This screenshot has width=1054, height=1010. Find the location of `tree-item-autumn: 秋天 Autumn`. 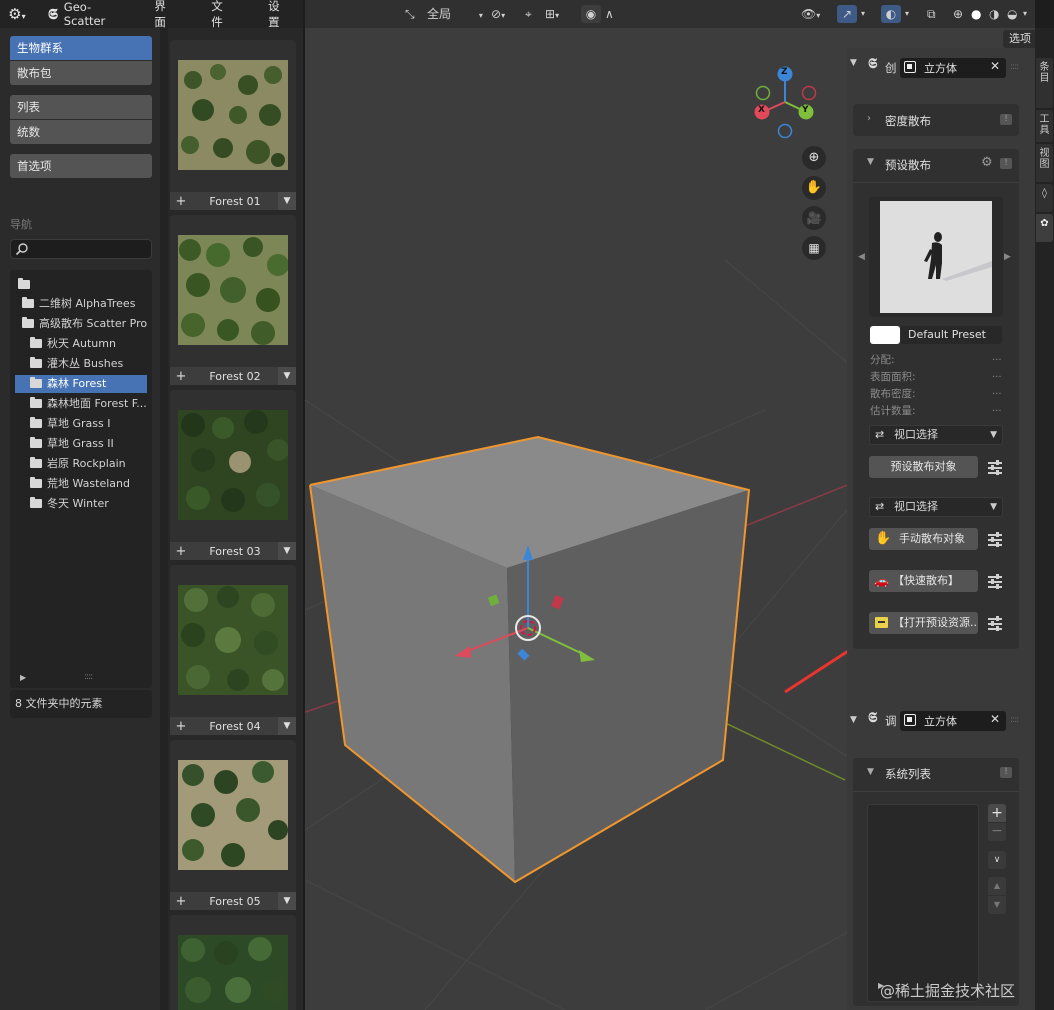

tree-item-autumn: 秋天 Autumn is located at coordinates (73, 344).